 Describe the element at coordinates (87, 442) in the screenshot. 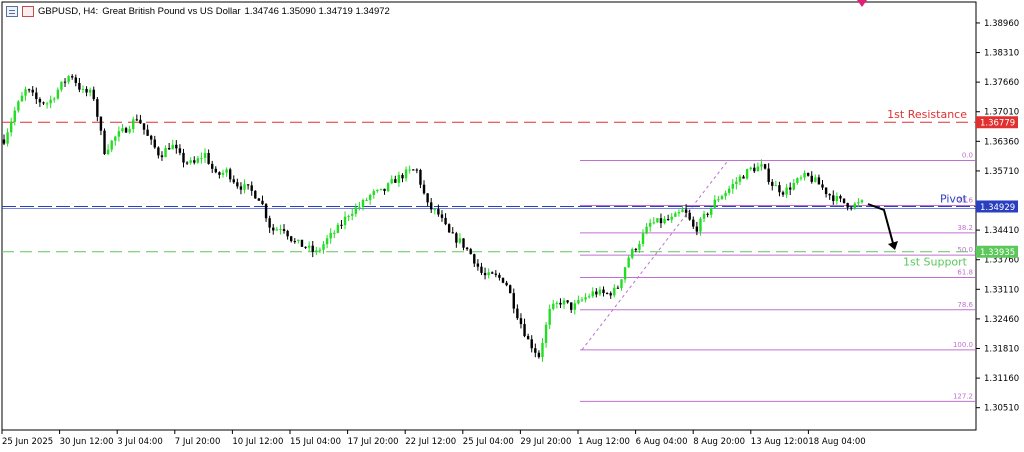

I see `x-tick-label: 30 Jun 12:00` at that location.